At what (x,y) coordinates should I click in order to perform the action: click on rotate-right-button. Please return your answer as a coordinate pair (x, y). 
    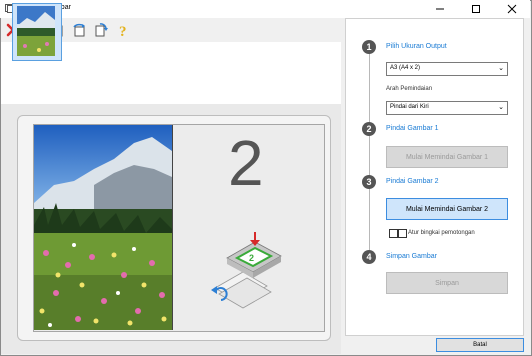
    Looking at the image, I should click on (101, 30).